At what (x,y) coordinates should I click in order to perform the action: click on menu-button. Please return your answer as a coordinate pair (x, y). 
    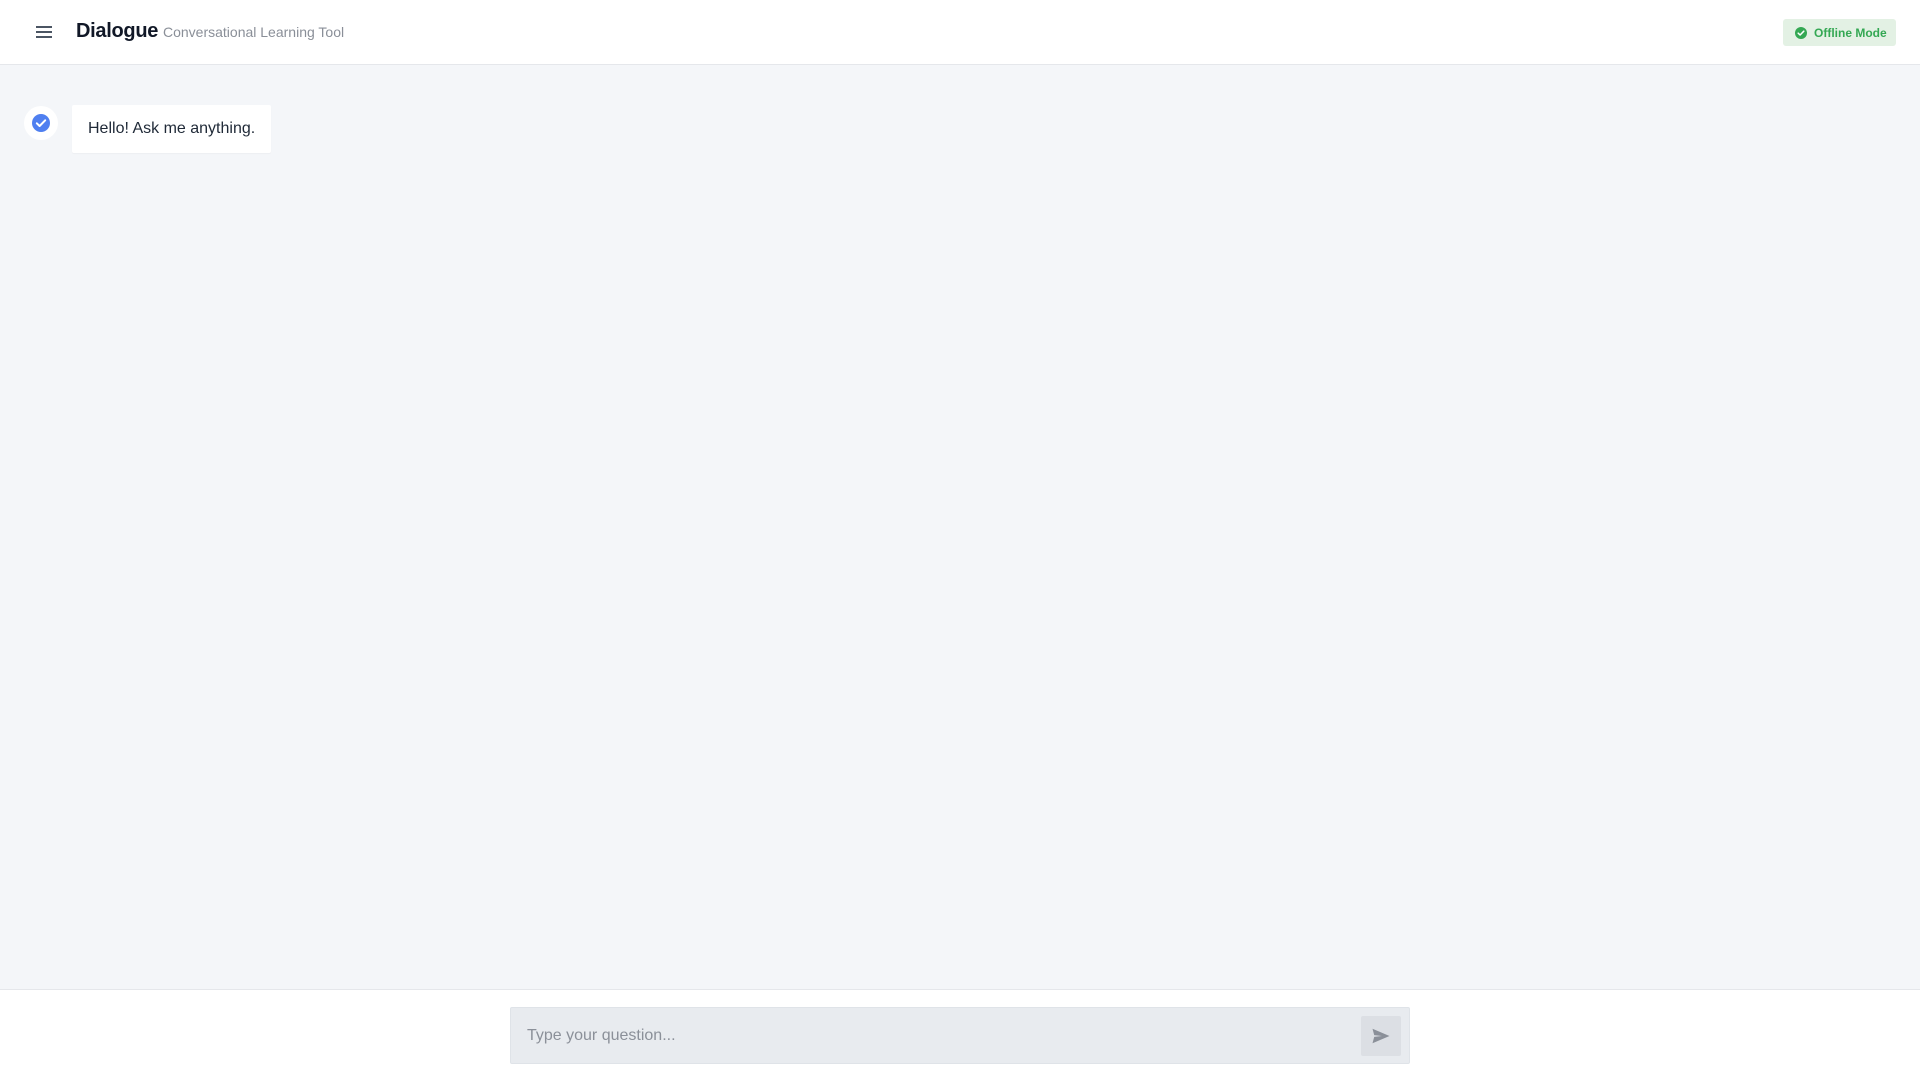
    Looking at the image, I should click on (44, 32).